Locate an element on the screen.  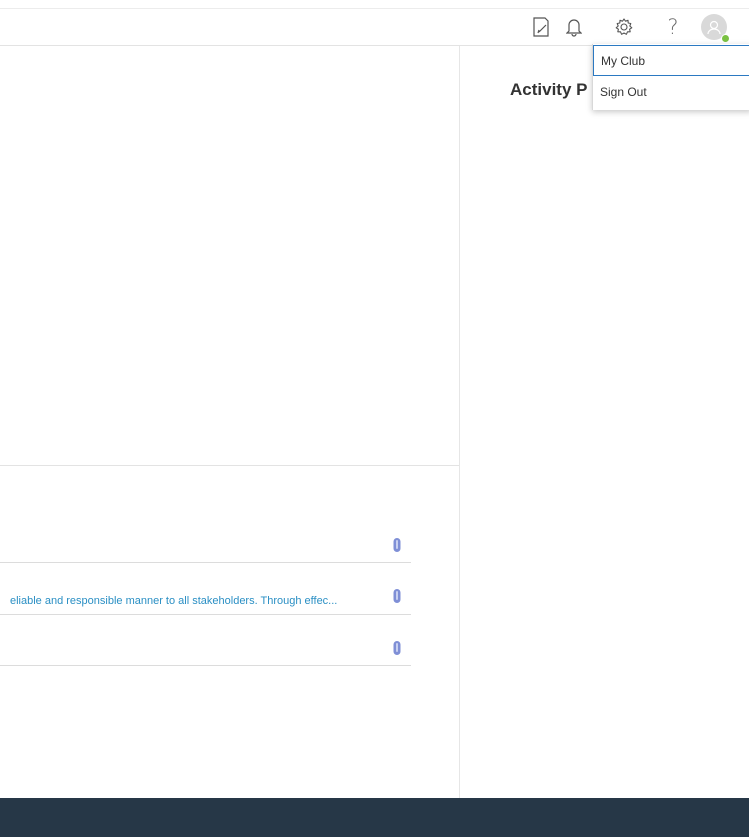
menu-item-sign-out: Sign Out is located at coordinates (671, 92).